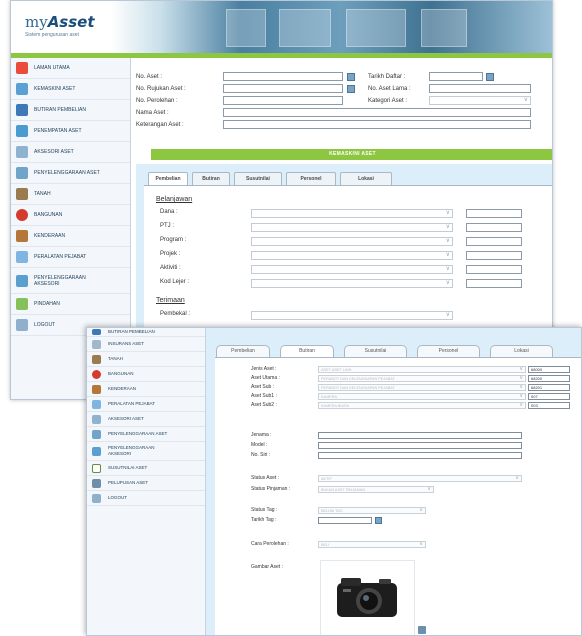  I want to click on tarikh-tag-input, so click(345, 520).